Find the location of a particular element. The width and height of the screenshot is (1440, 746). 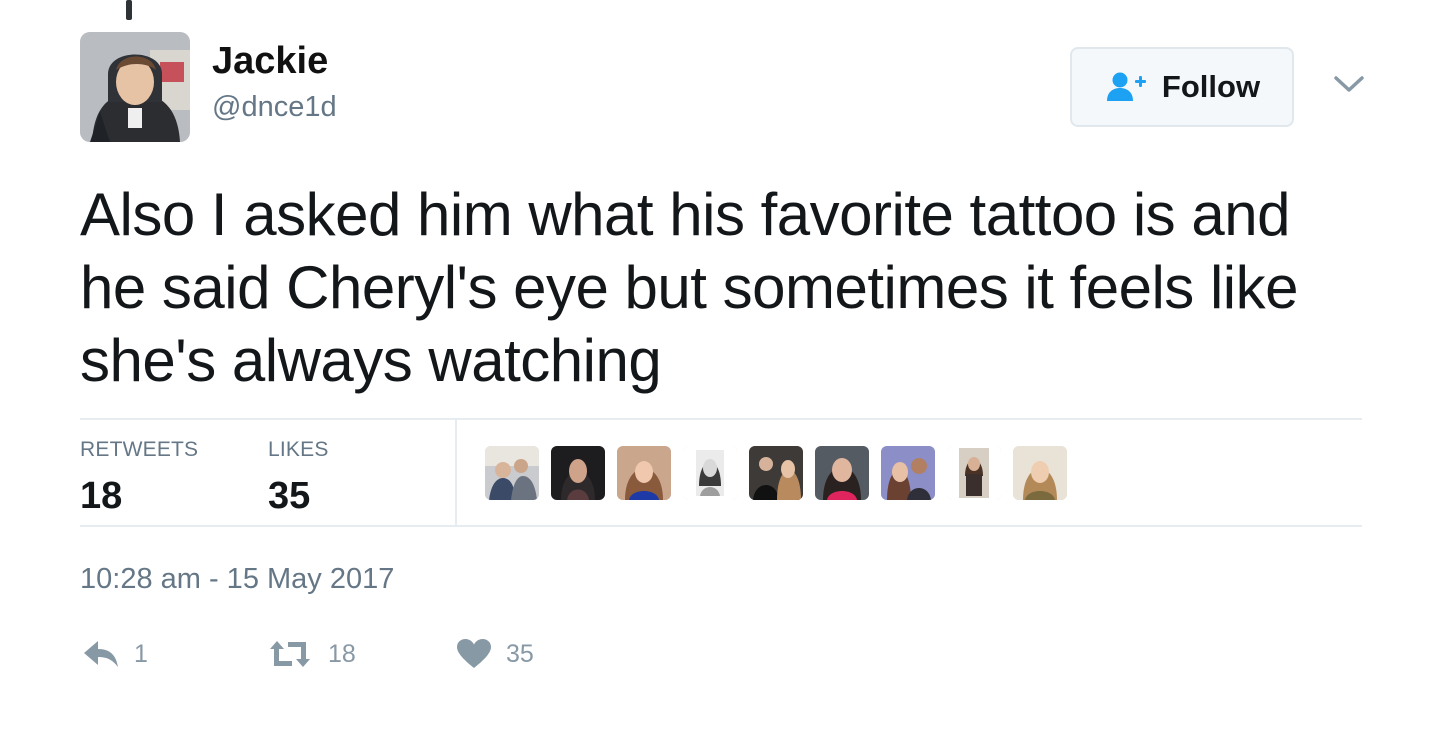

tweet-actions: 1 18 35 is located at coordinates (380, 654).